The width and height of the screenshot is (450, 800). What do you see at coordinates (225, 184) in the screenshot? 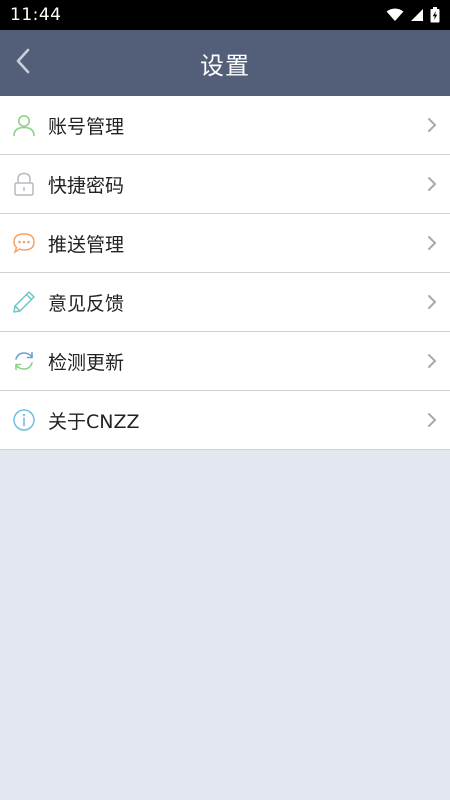
I see `menu-item-quick-password: 快捷密码` at bounding box center [225, 184].